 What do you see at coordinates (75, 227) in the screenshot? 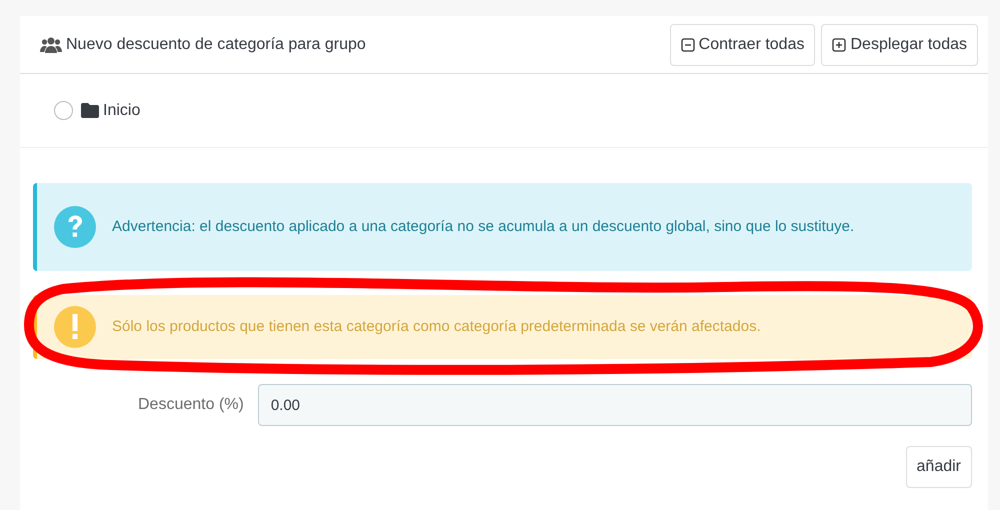
I see `question-circle-icon` at bounding box center [75, 227].